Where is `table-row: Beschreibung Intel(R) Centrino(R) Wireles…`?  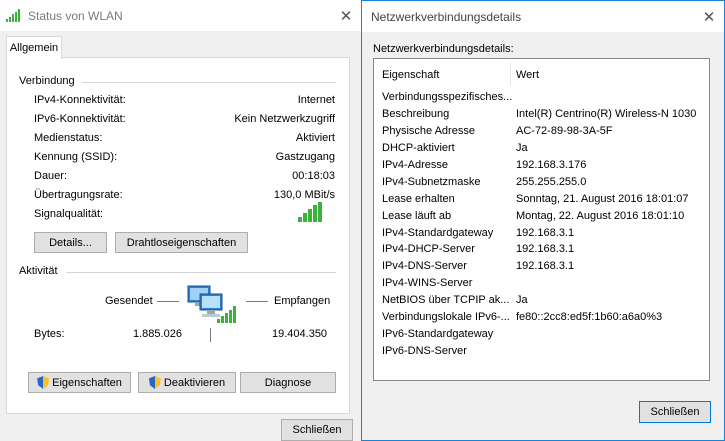
table-row: Beschreibung Intel(R) Centrino(R) Wireles… is located at coordinates (539, 114).